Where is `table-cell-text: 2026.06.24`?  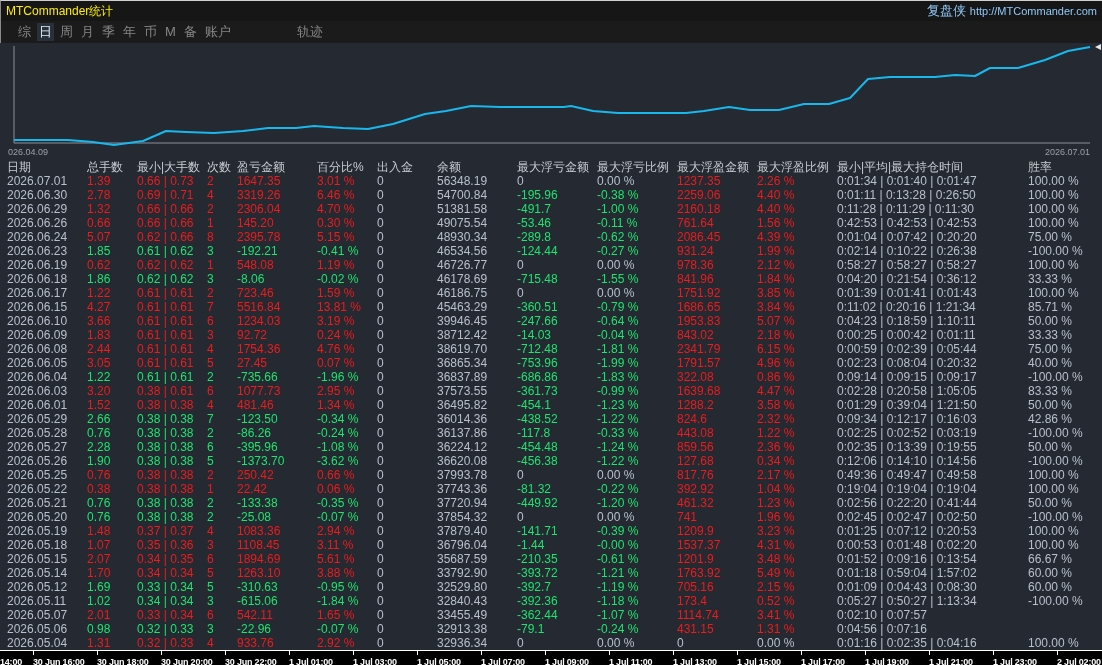 table-cell-text: 2026.06.24 is located at coordinates (38, 237).